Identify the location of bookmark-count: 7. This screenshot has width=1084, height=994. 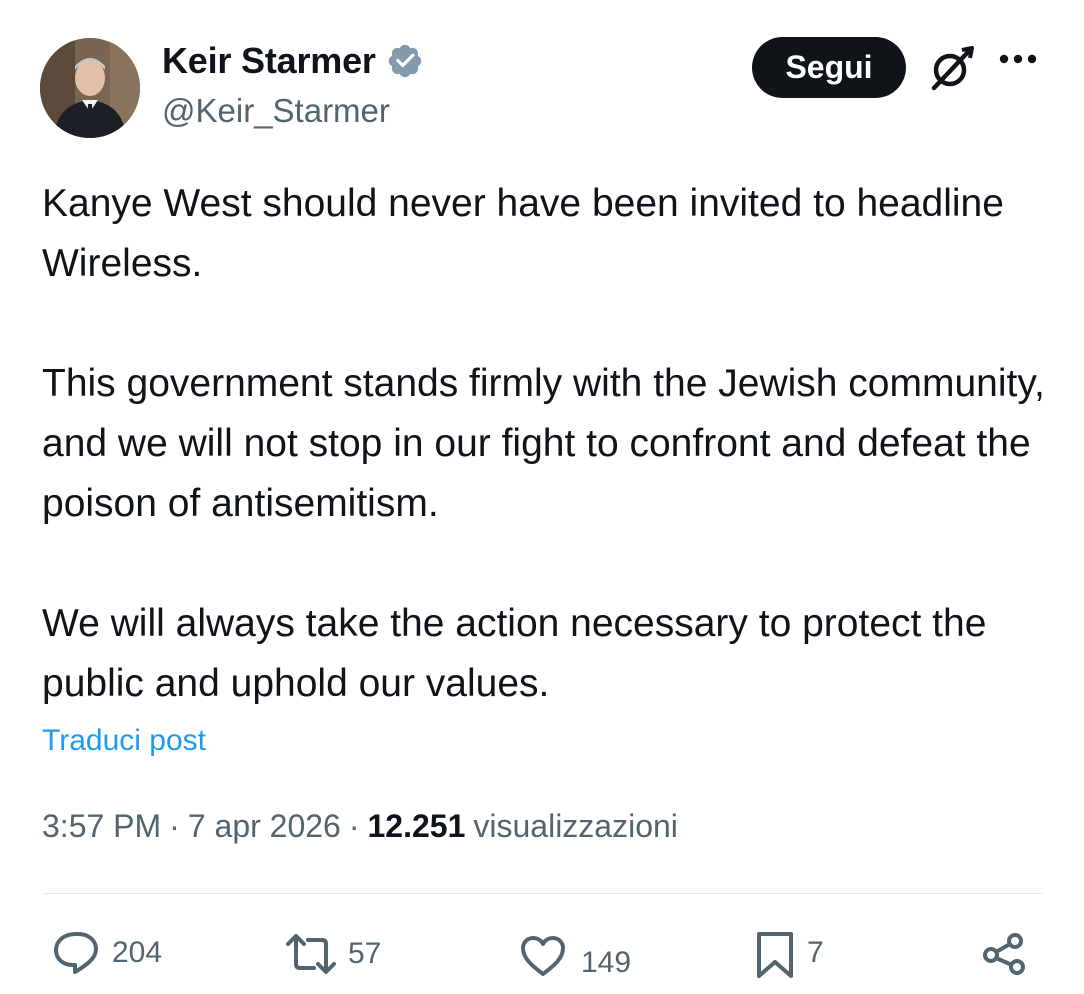
(815, 952).